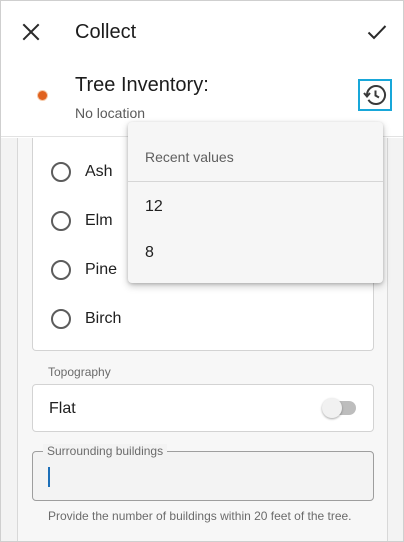 This screenshot has width=404, height=542. Describe the element at coordinates (82, 221) in the screenshot. I see `radio-option-elm: Elm` at that location.